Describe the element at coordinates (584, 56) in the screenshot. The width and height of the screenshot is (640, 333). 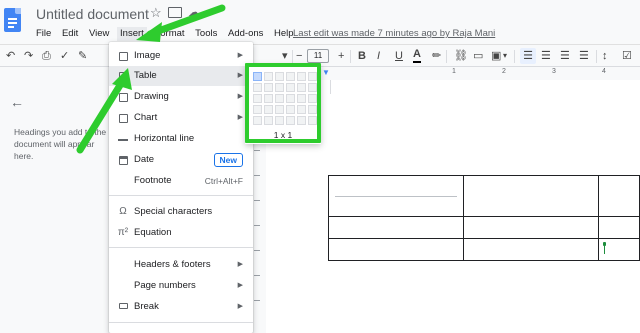
I see `justify-icon: ☰` at that location.